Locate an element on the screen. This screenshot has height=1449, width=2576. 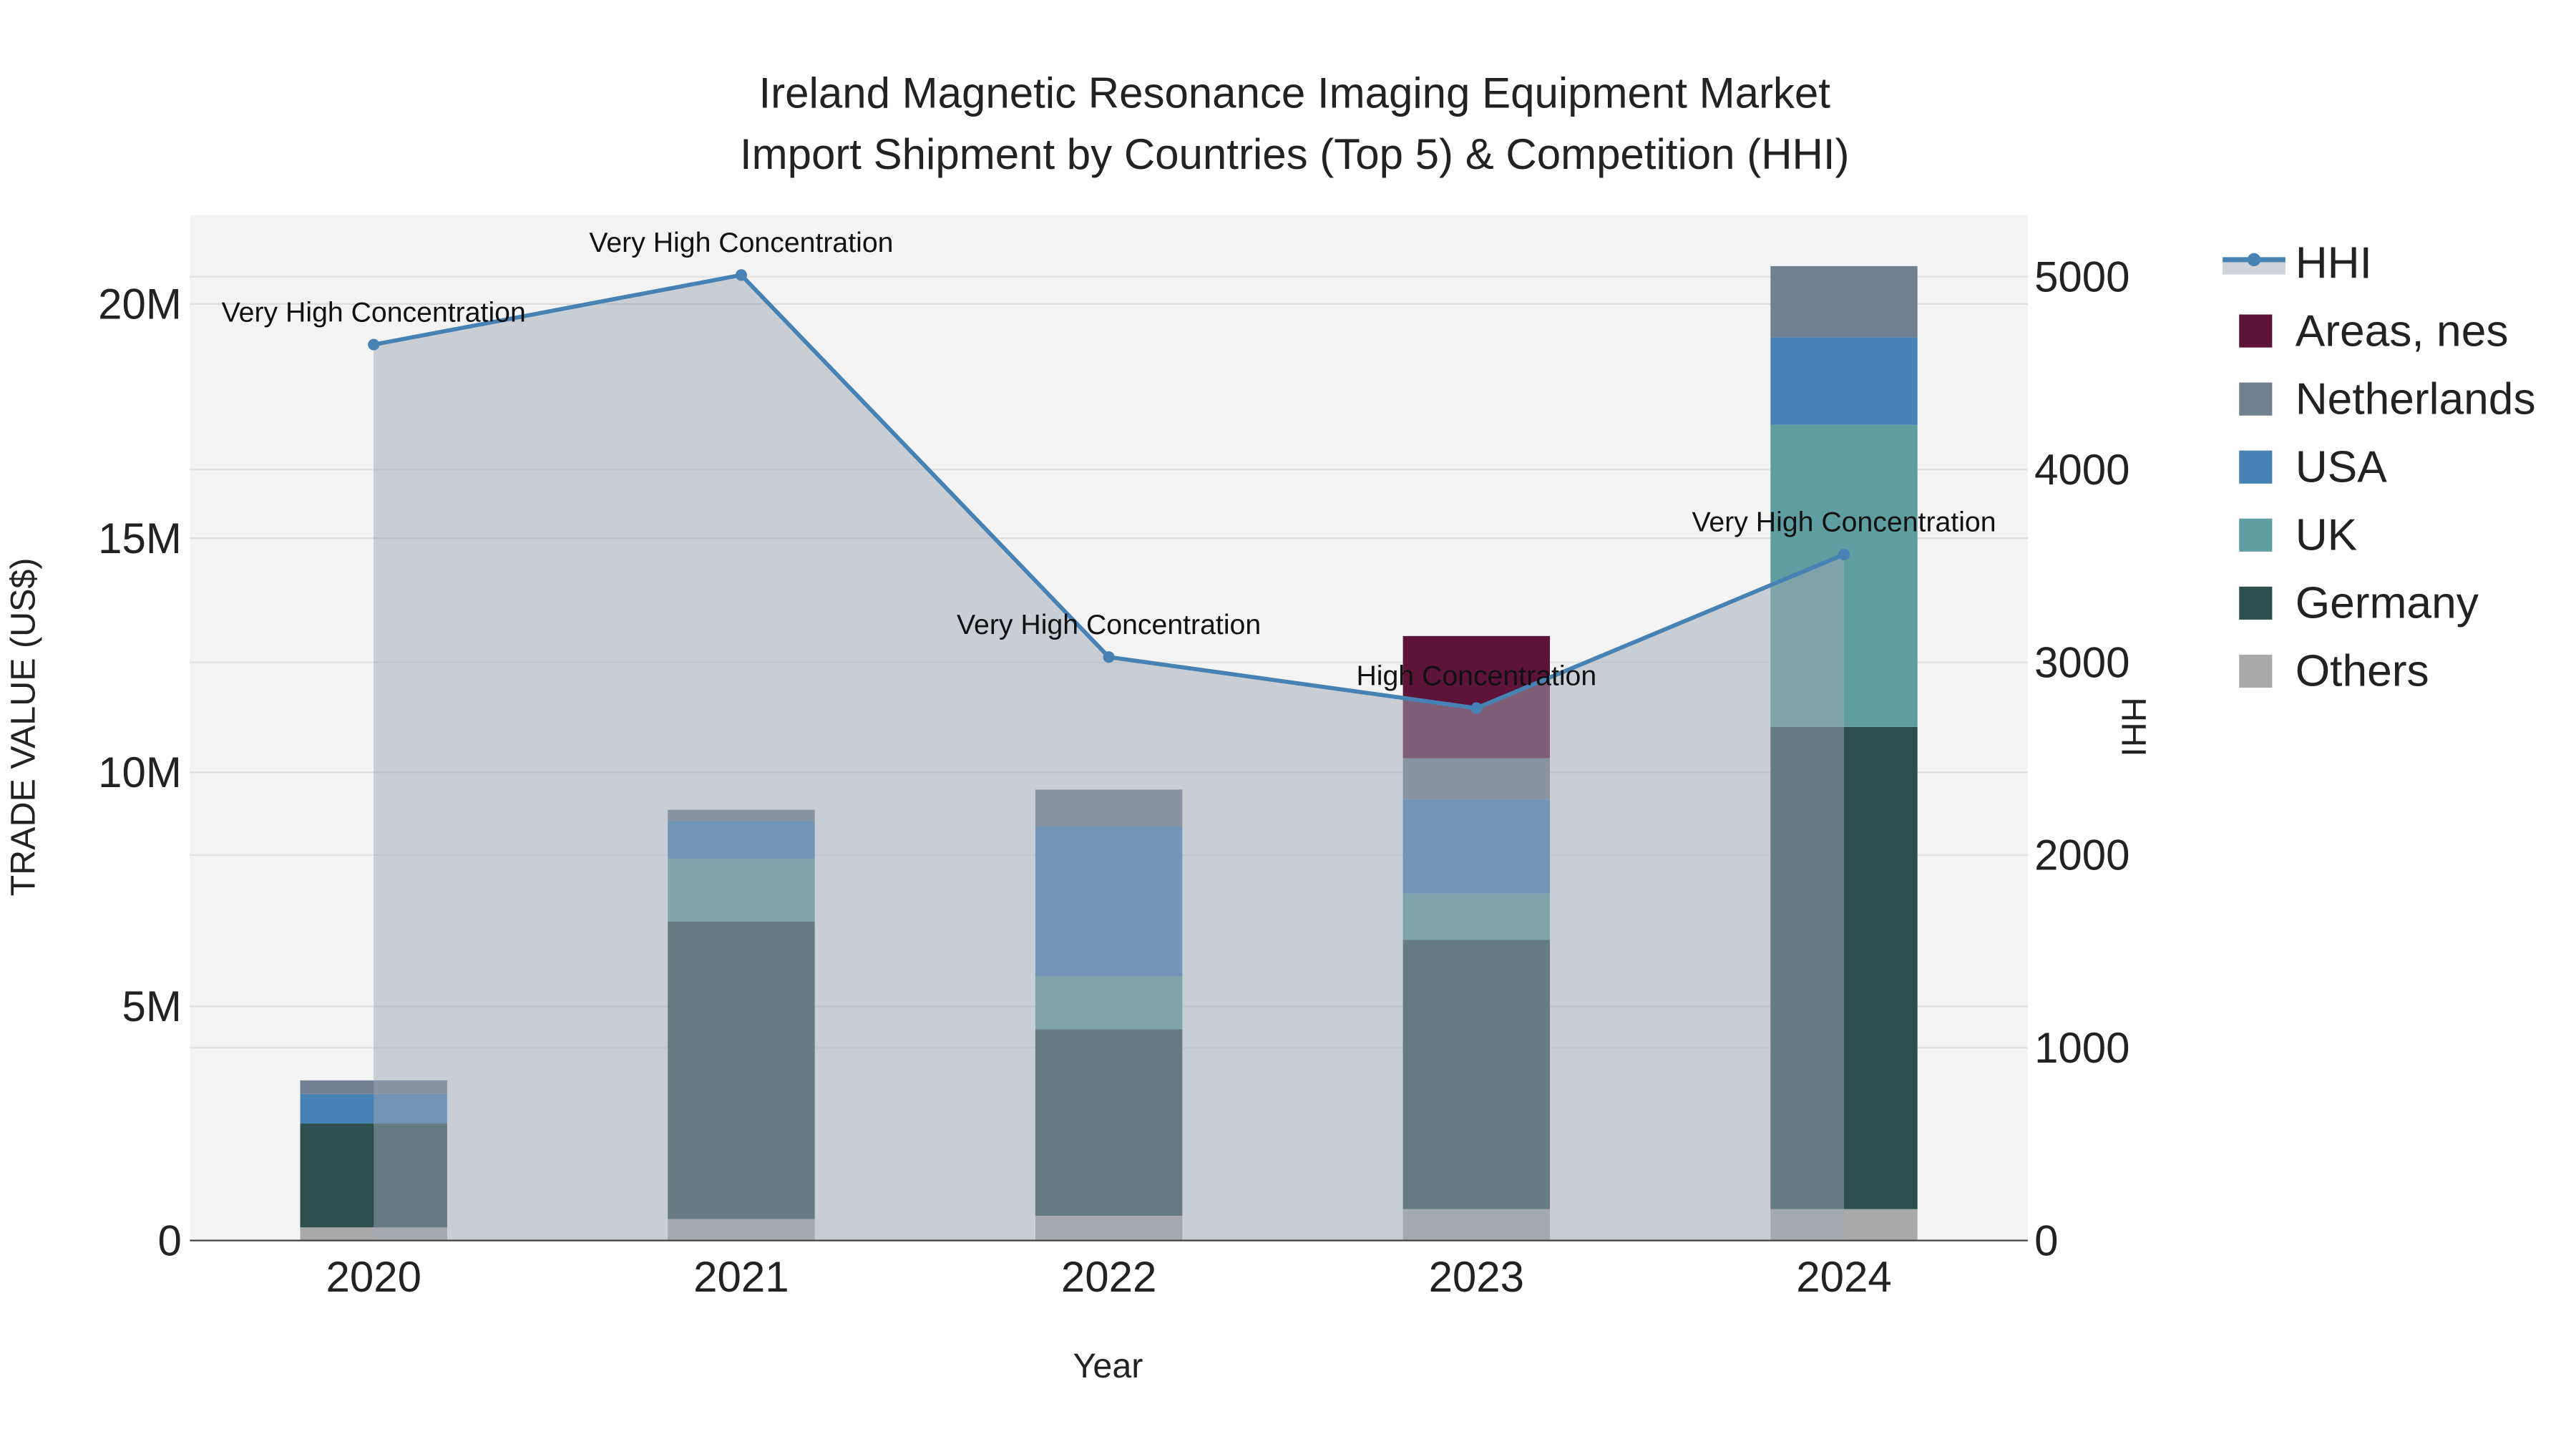
hhi-point-2020 is located at coordinates (374, 344).